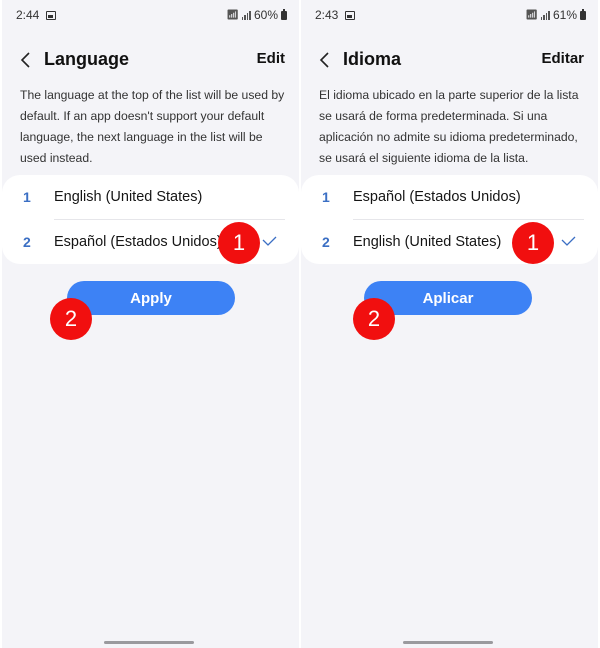 The height and width of the screenshot is (648, 600). What do you see at coordinates (87, 59) in the screenshot?
I see `page-title: Language` at bounding box center [87, 59].